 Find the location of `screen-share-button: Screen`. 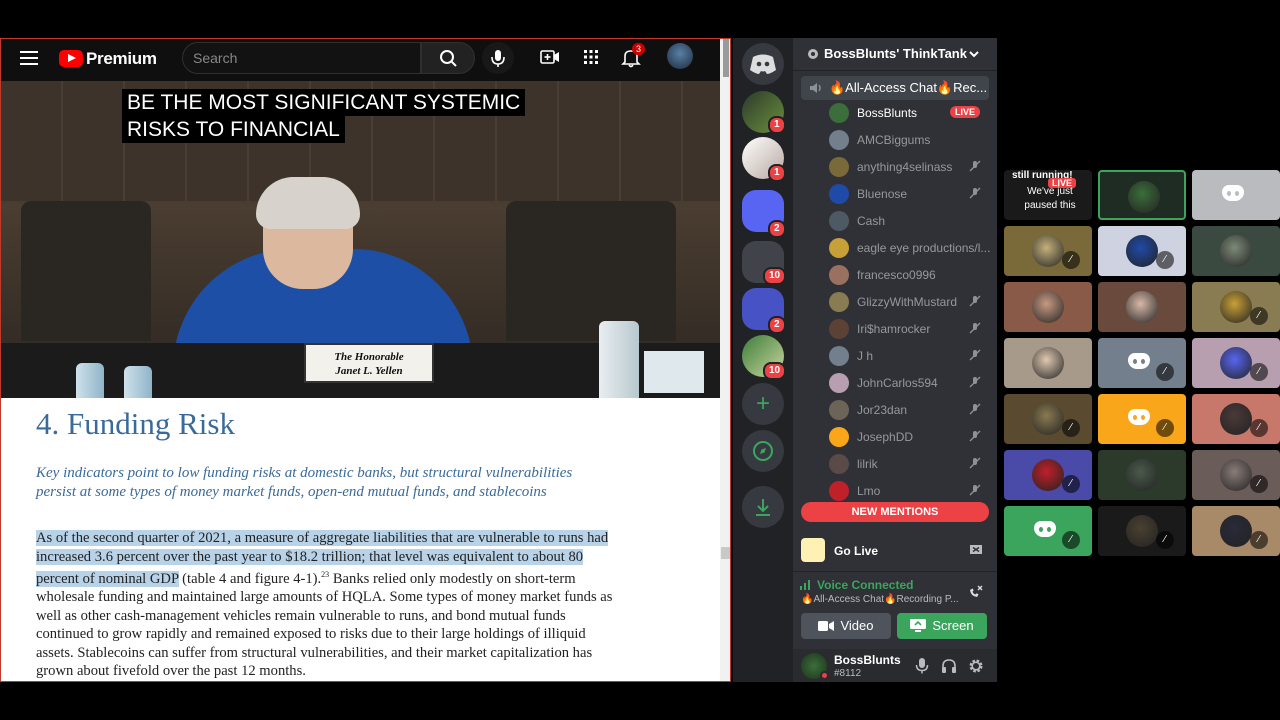

screen-share-button: Screen is located at coordinates (942, 626).